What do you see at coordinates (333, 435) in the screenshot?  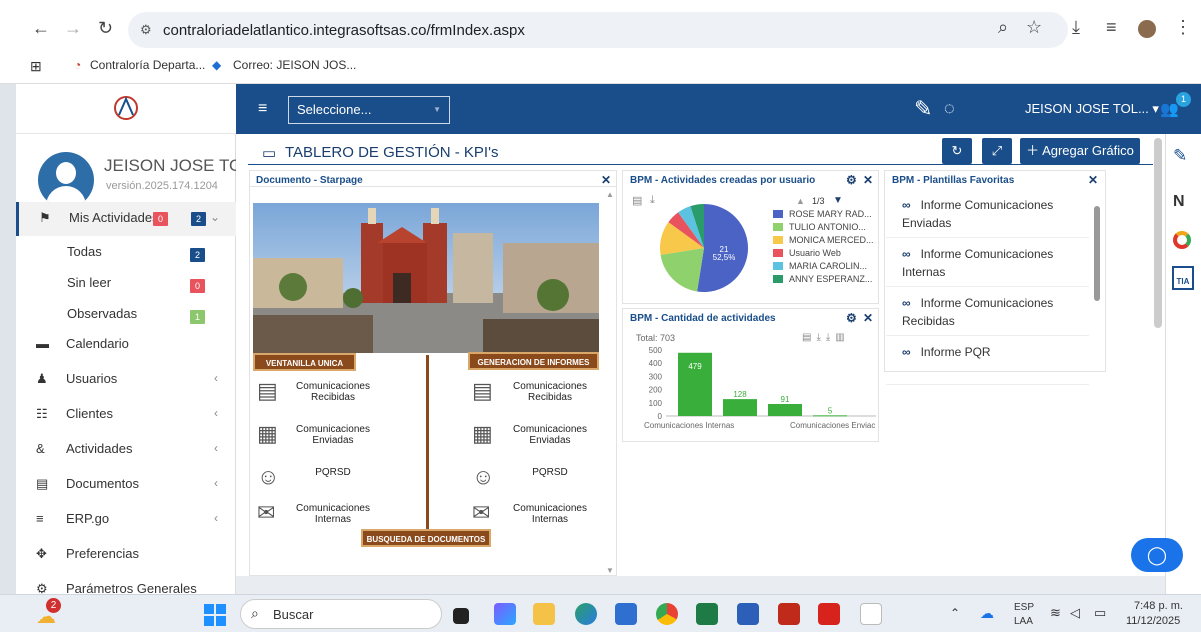 I see `doc-link-left: Comunicaciones Enviadas` at bounding box center [333, 435].